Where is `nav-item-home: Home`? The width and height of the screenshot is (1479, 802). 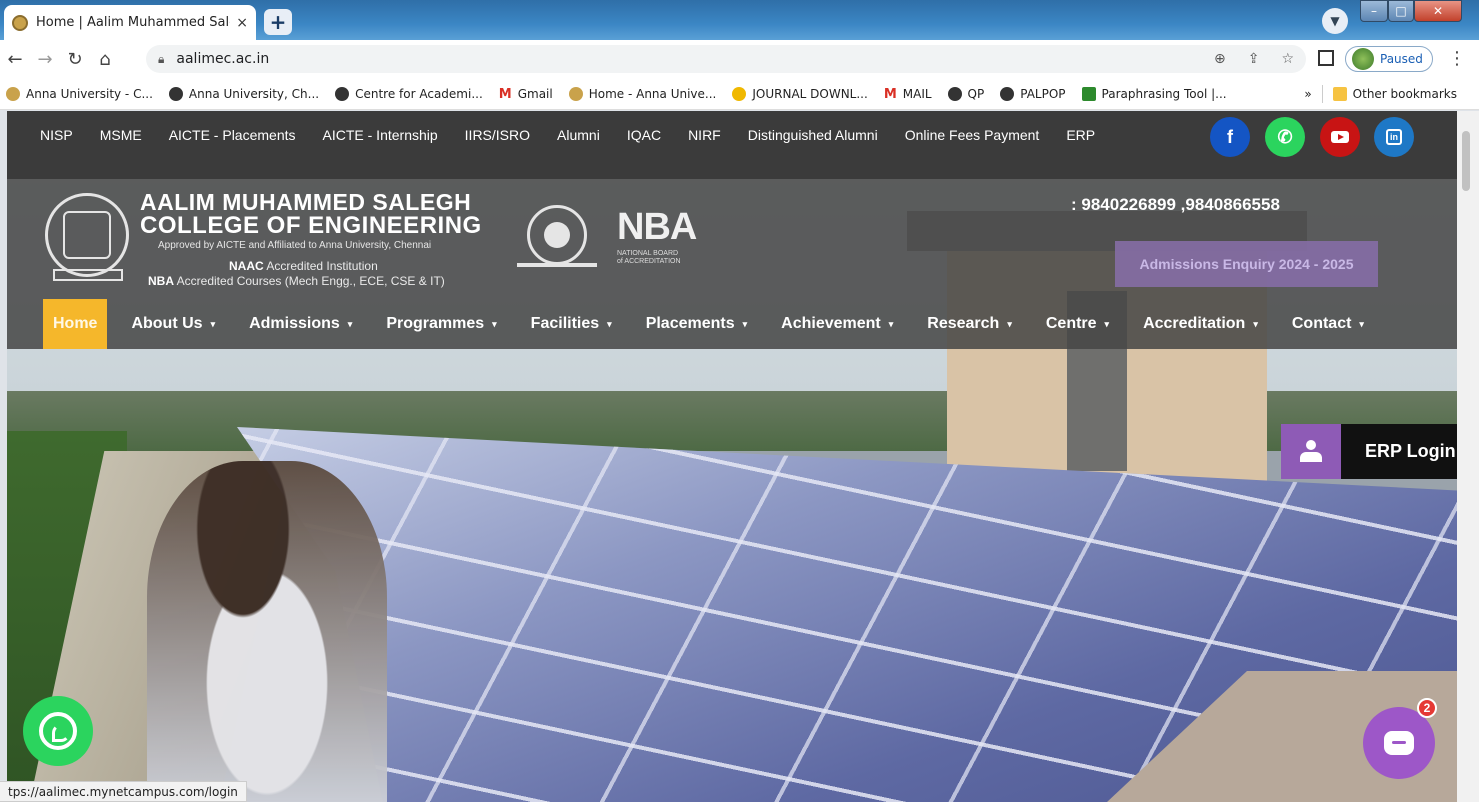 nav-item-home: Home is located at coordinates (75, 324).